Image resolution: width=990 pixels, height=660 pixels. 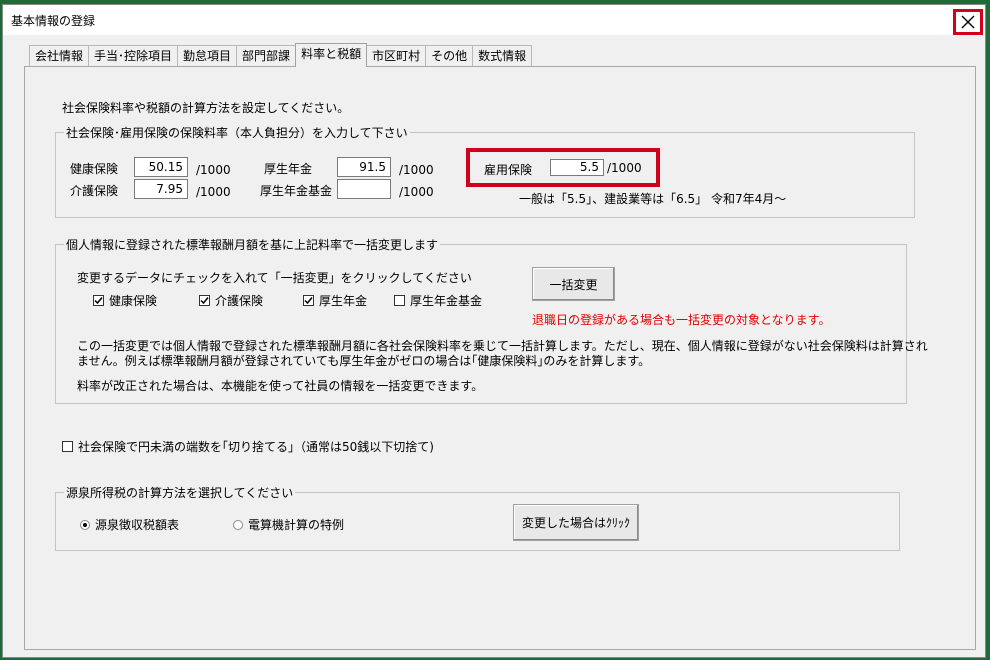 What do you see at coordinates (53, 21) in the screenshot?
I see `window-title: 基本情報の登録` at bounding box center [53, 21].